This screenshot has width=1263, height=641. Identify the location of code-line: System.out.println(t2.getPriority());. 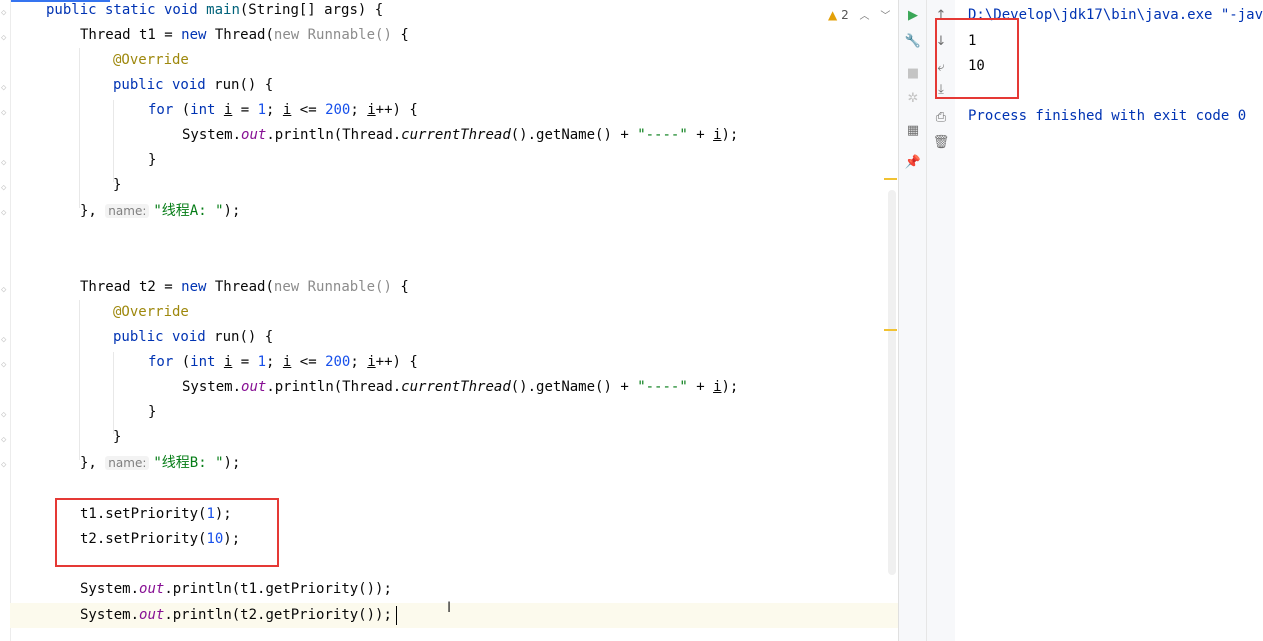
(236, 615).